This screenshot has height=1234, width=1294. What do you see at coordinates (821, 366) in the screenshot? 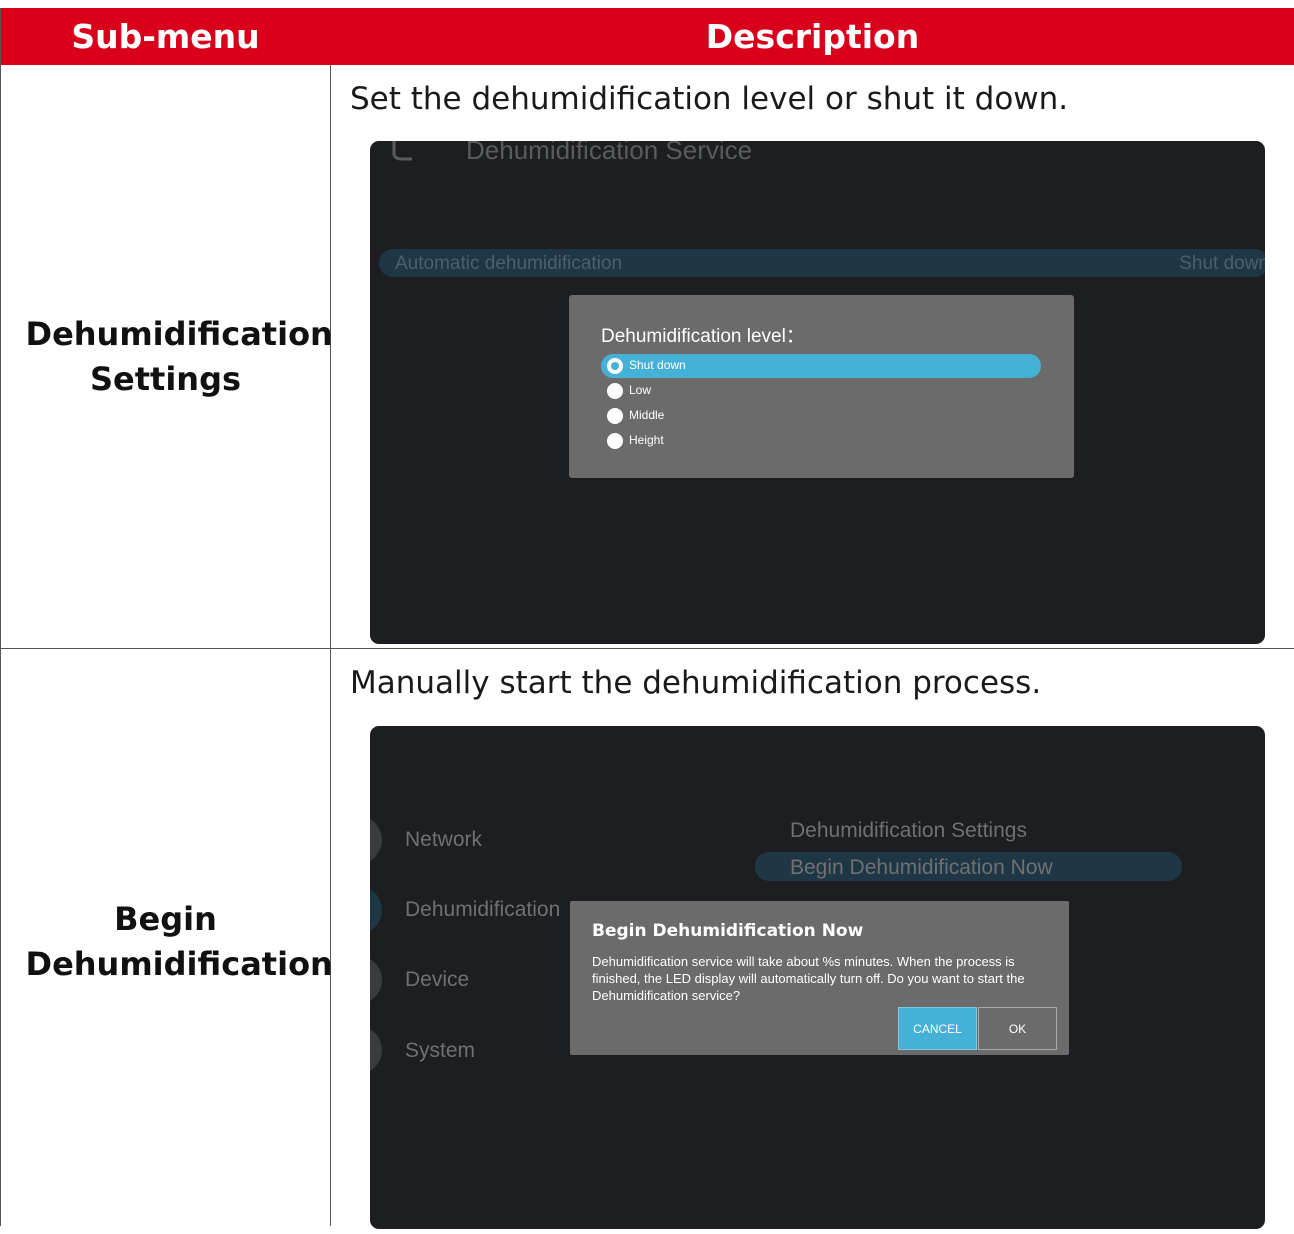
I see `option-shut-down: Shut down` at bounding box center [821, 366].